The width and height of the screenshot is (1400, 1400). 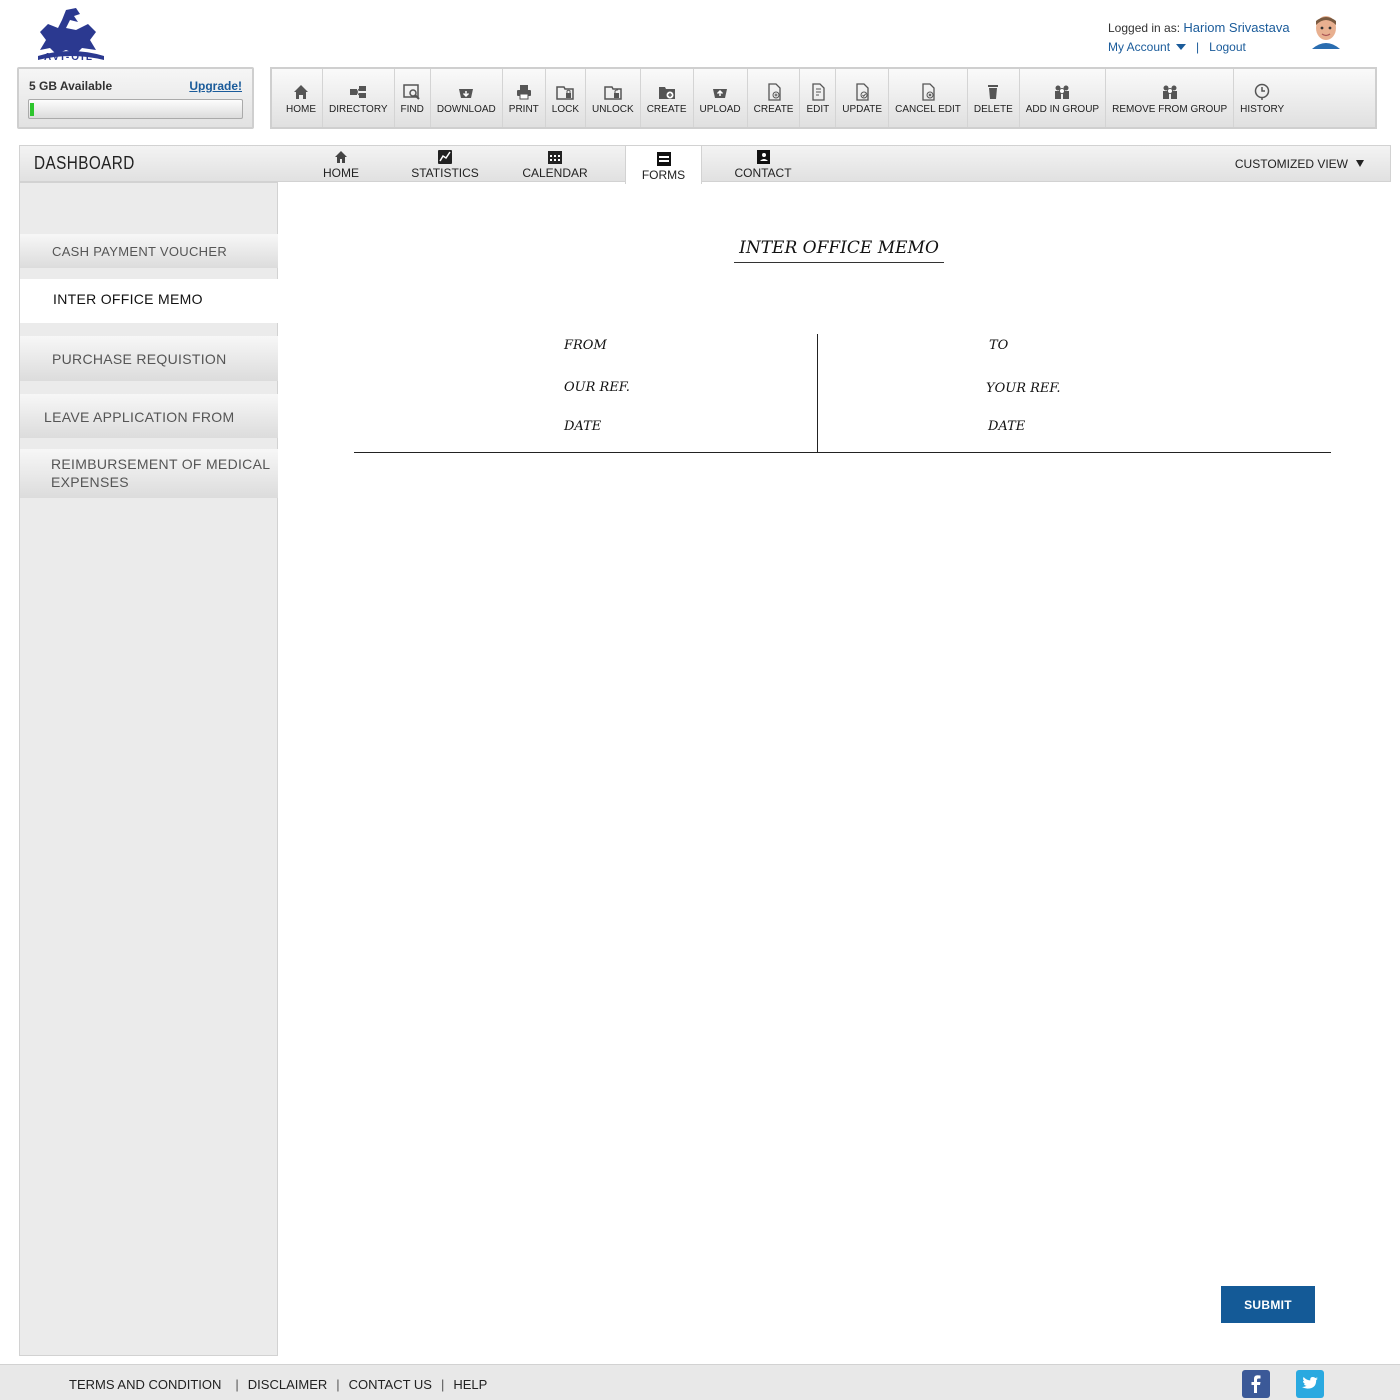 I want to click on sidebar-item-label: REIMBURSEMENT OF MEDICAL EXPENSES, so click(x=160, y=473).